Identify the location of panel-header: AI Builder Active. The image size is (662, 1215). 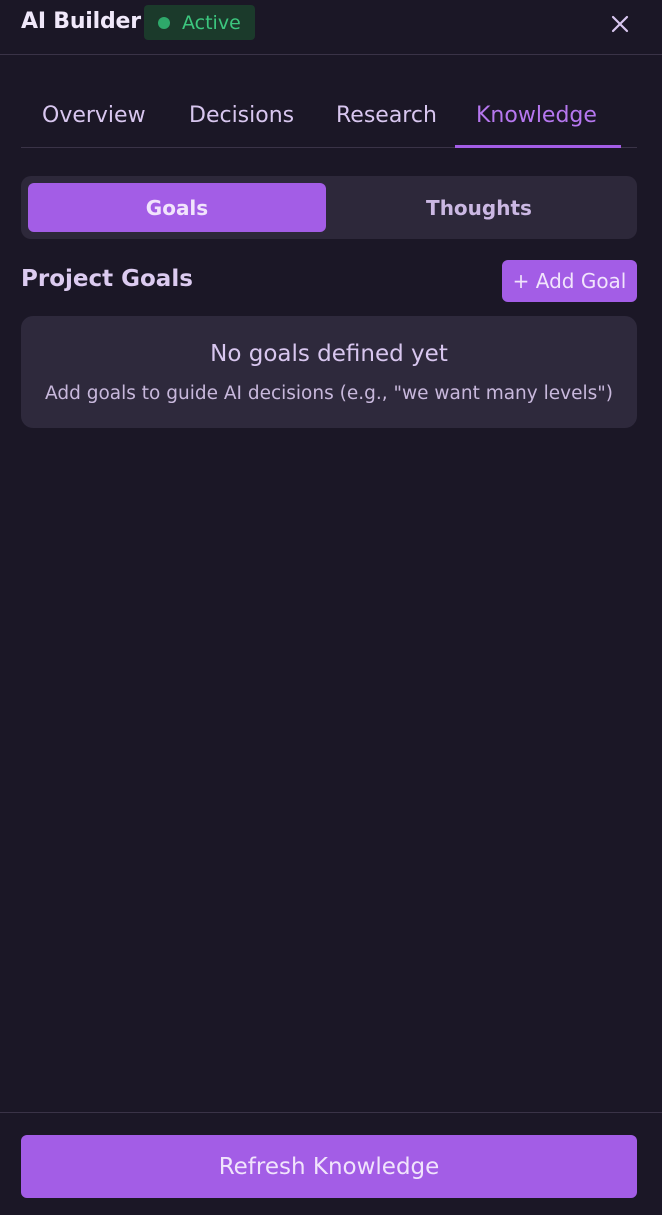
(331, 27).